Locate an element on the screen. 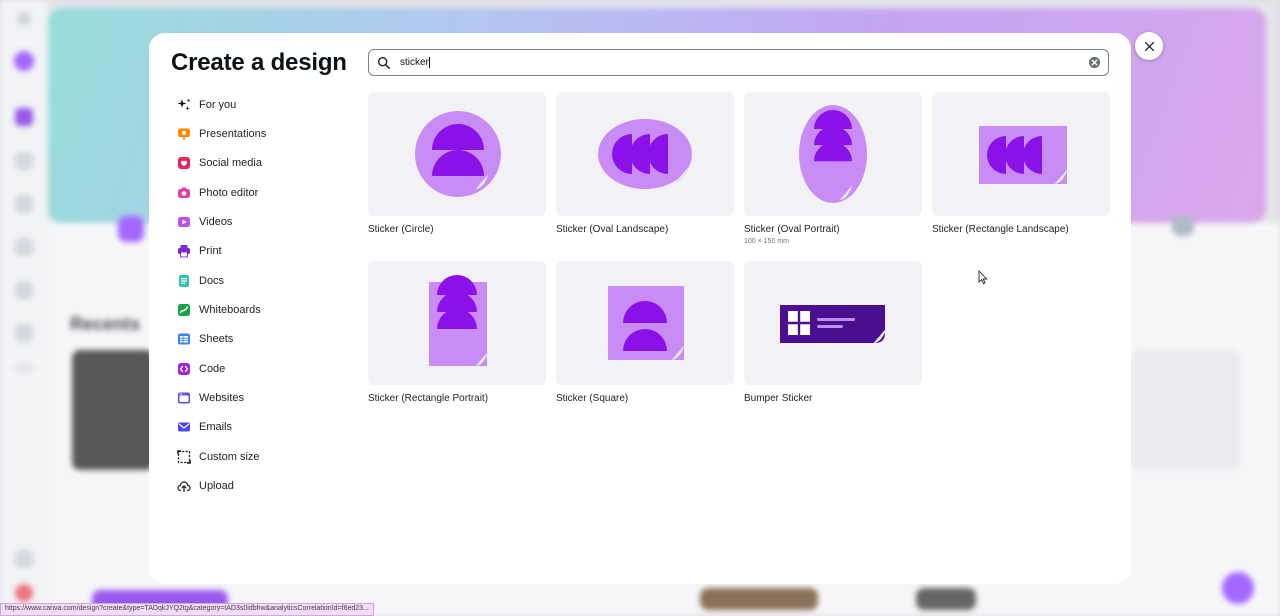  result-card-square: Sticker (Square) is located at coordinates (645, 332).